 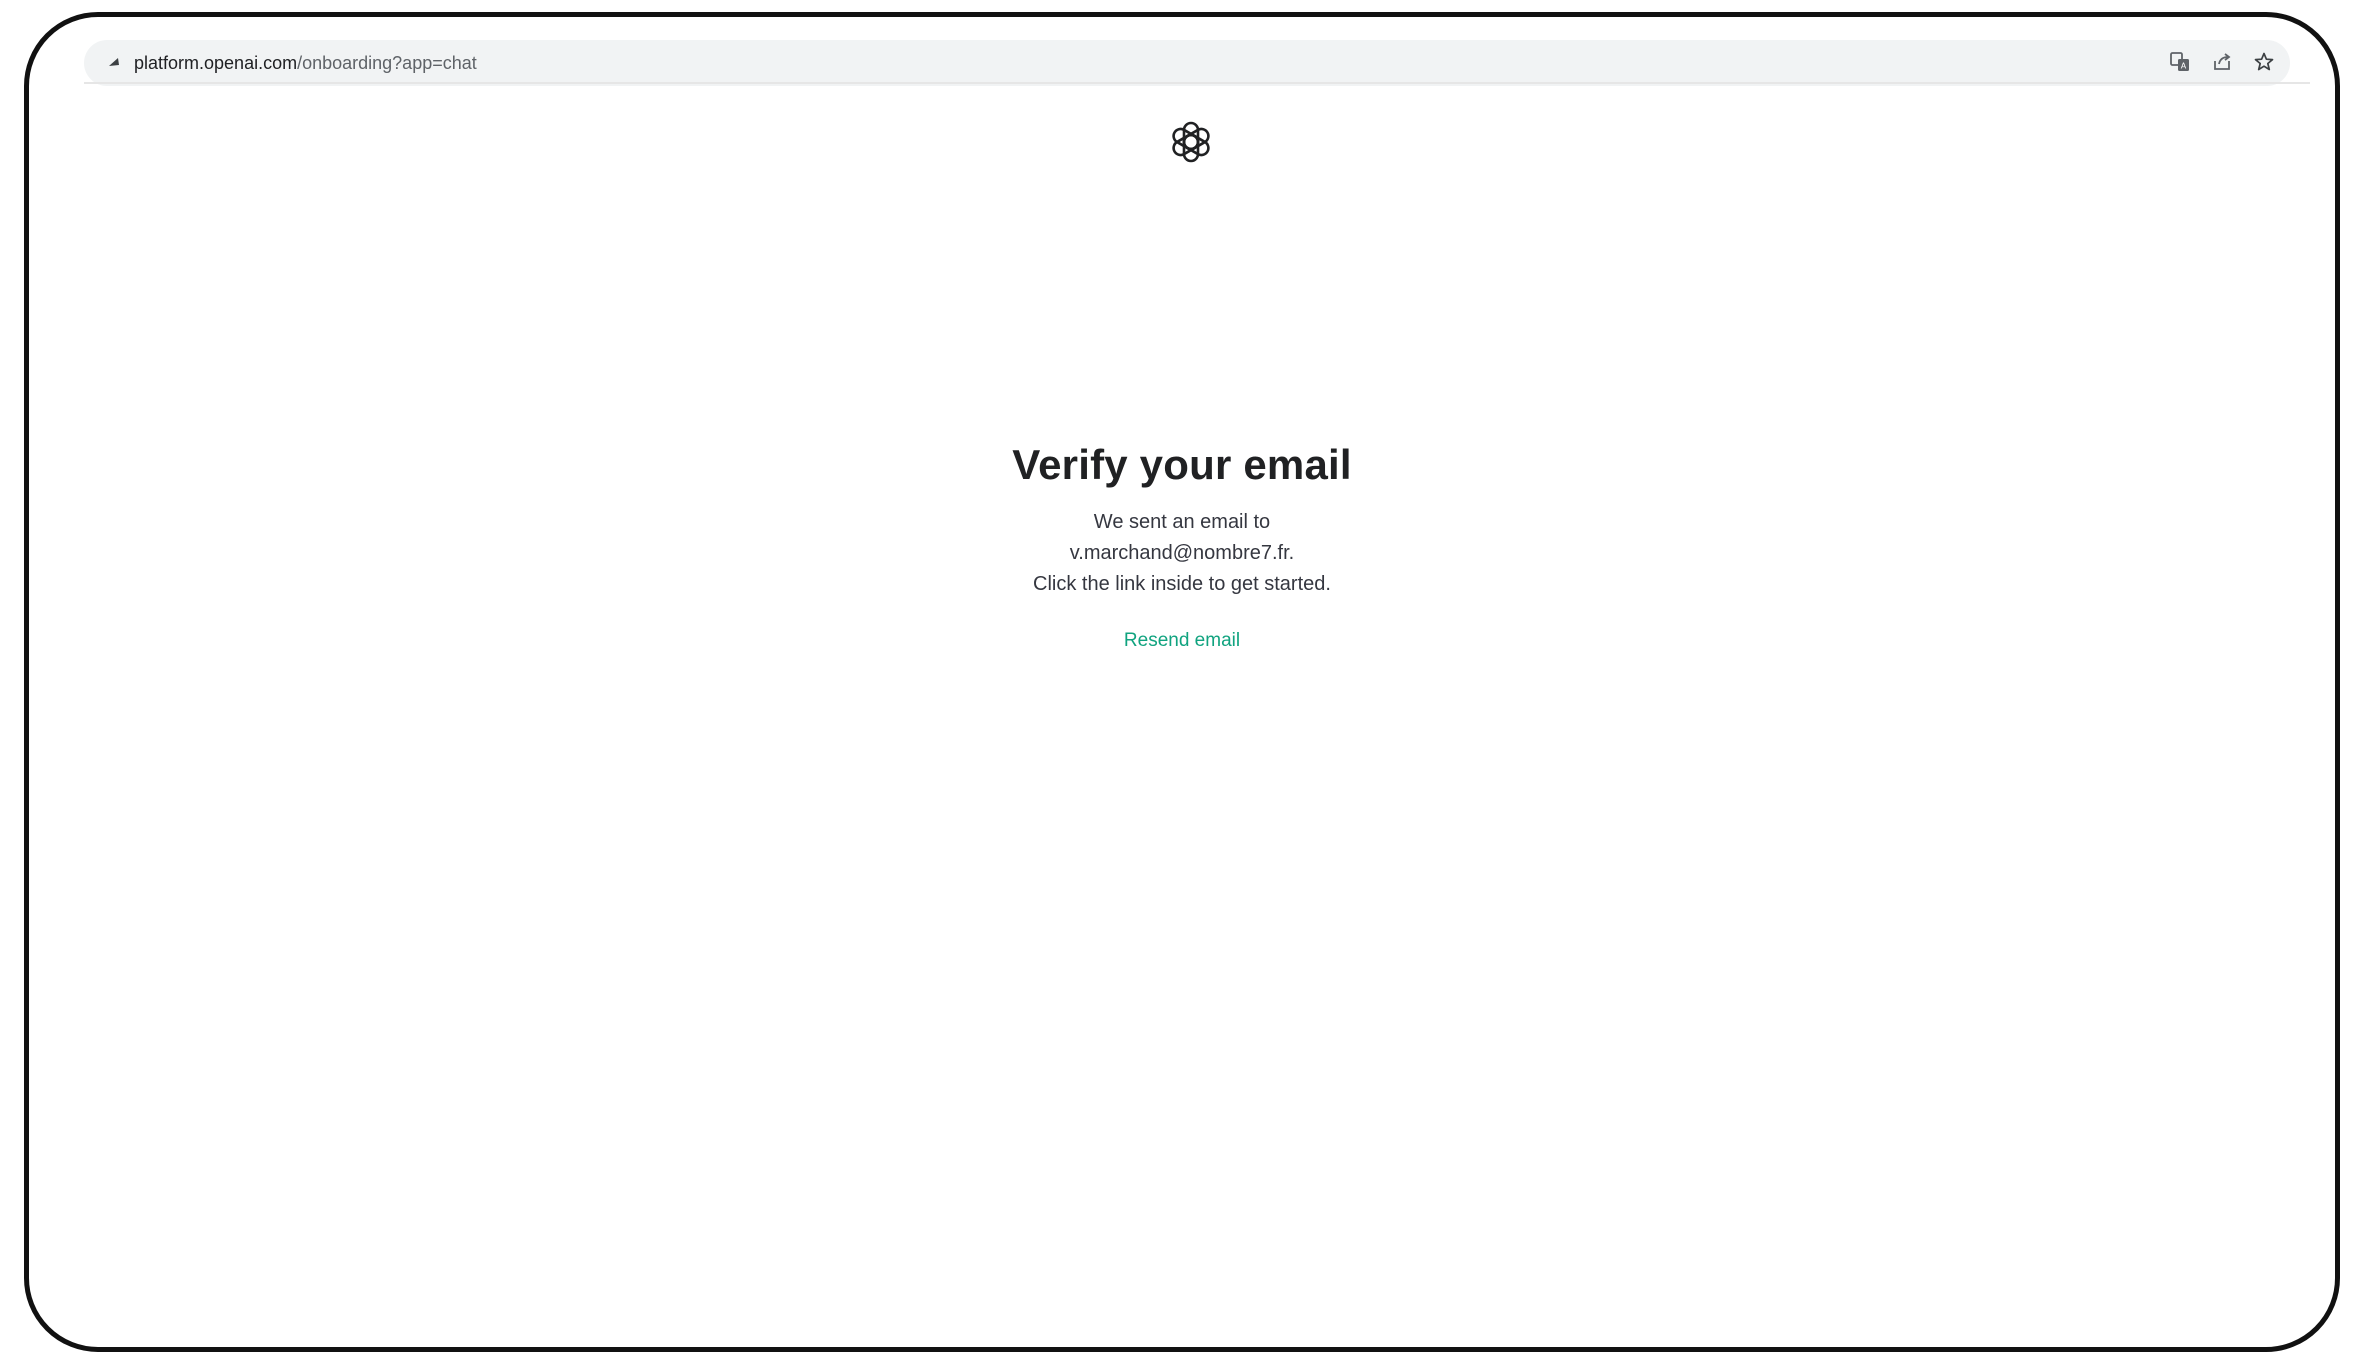 I want to click on desc-line-3: Click the link inside to get started., so click(x=1182, y=584).